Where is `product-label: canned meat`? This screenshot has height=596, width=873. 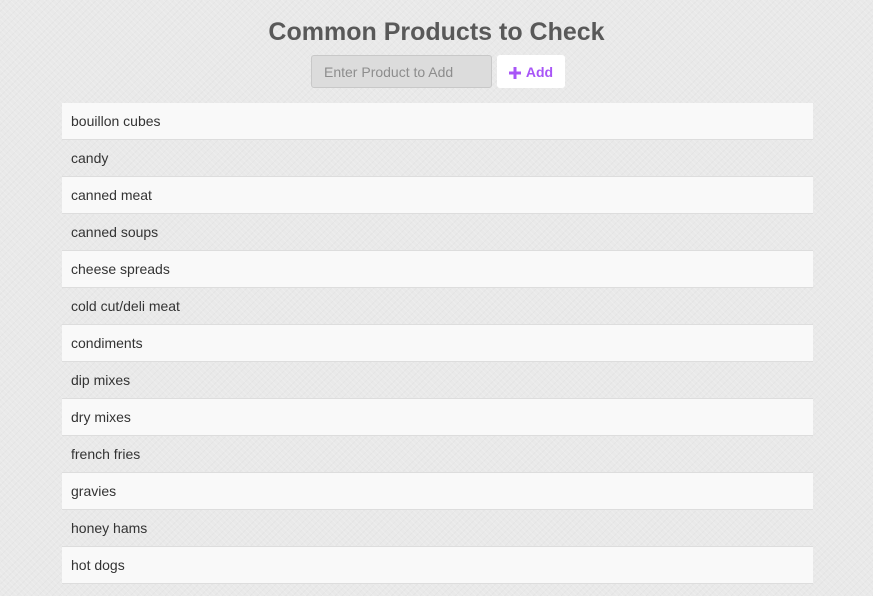 product-label: canned meat is located at coordinates (111, 195).